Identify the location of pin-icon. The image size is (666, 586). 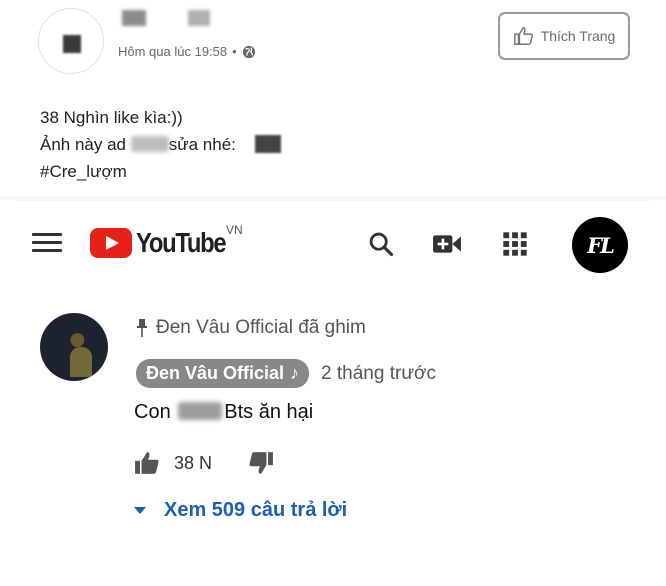
(142, 328).